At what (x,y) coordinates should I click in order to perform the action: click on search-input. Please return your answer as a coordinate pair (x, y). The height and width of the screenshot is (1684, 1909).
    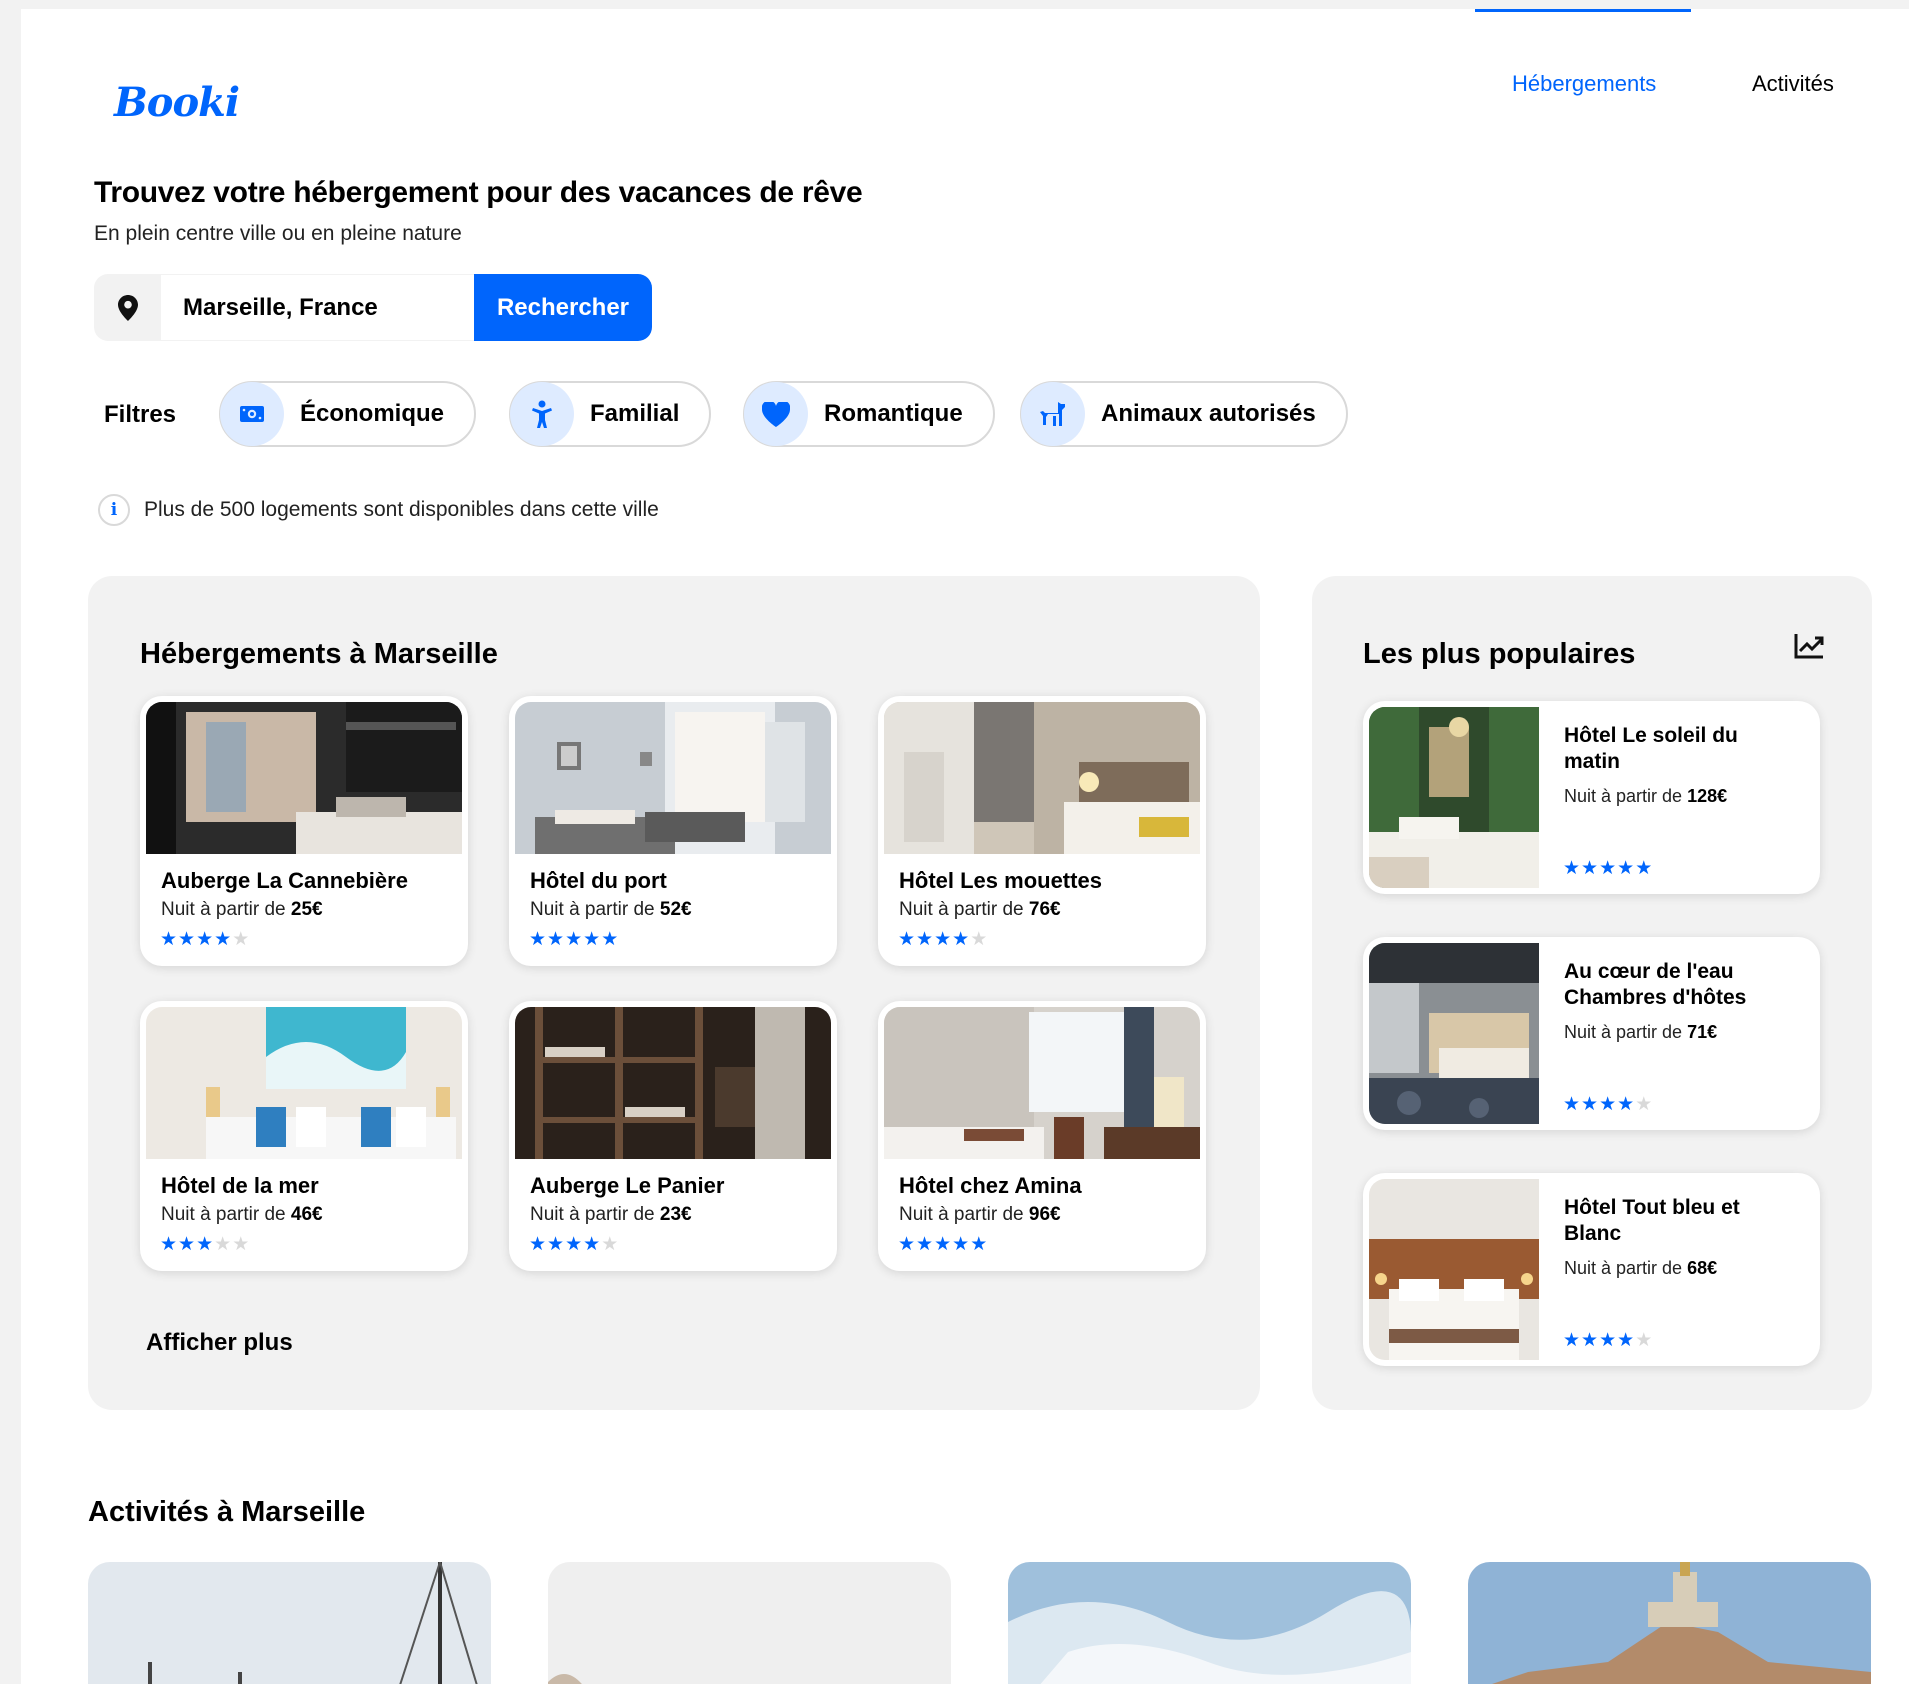
    Looking at the image, I should click on (317, 307).